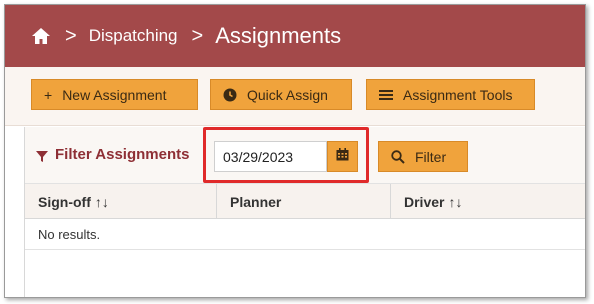 The height and width of the screenshot is (304, 594). Describe the element at coordinates (458, 94) in the screenshot. I see `assignment-tools-label: Assignment Tools` at that location.